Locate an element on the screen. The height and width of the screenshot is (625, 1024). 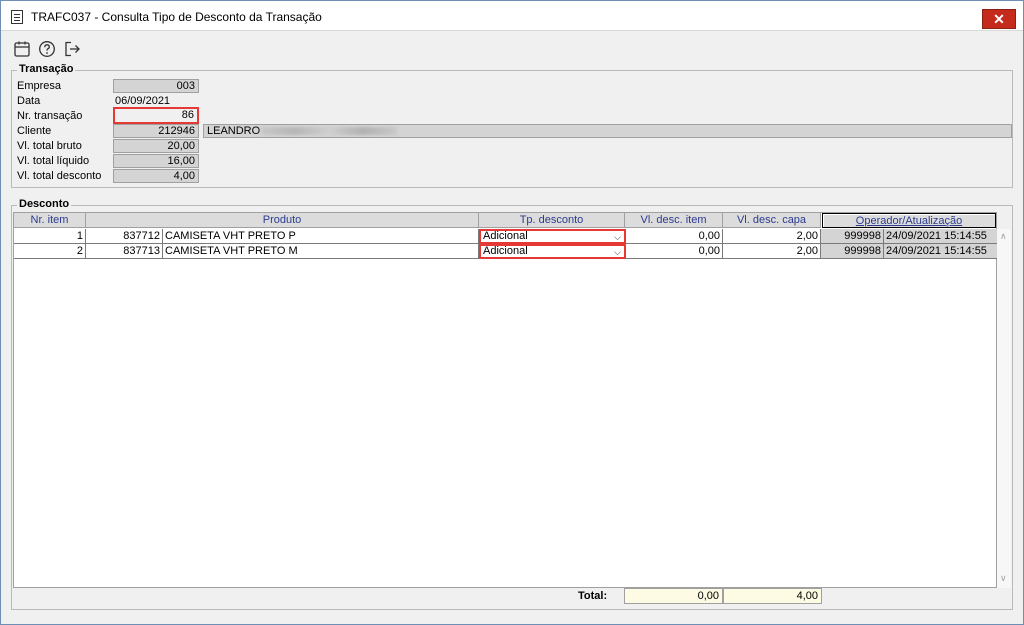
data-label: Data is located at coordinates (29, 101).